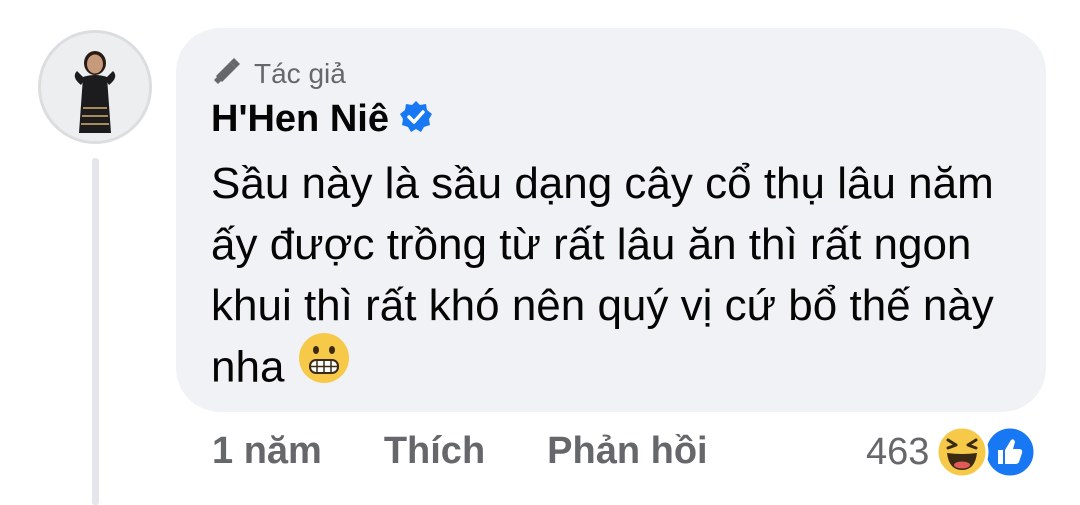 This screenshot has height=505, width=1080. I want to click on reaction-count: 463, so click(898, 451).